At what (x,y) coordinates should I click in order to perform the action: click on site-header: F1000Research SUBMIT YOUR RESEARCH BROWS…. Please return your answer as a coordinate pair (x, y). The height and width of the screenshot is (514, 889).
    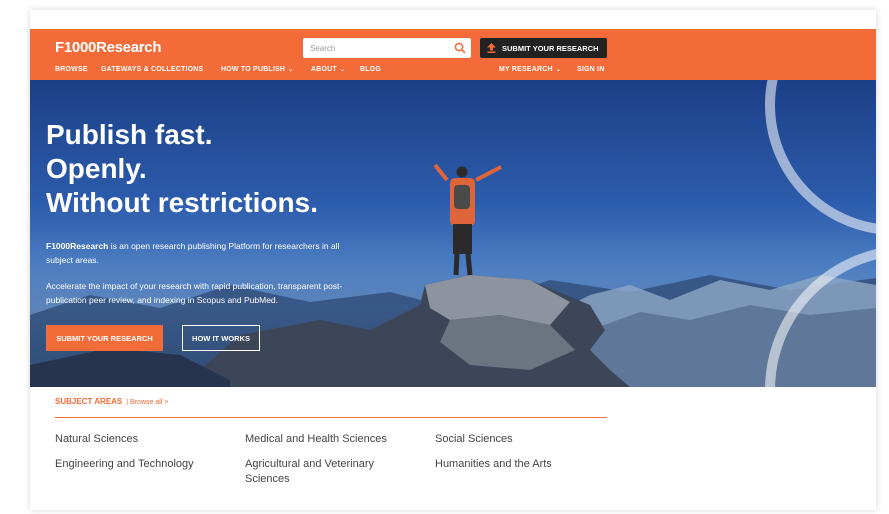
    Looking at the image, I should click on (453, 54).